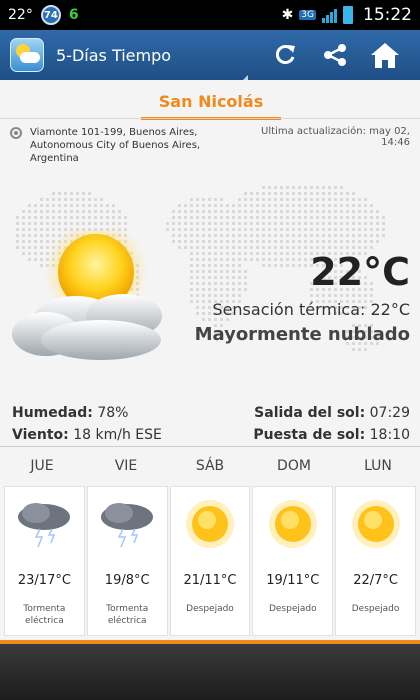 The height and width of the screenshot is (700, 420). What do you see at coordinates (375, 580) in the screenshot?
I see `forecast-range: 22/7°C` at bounding box center [375, 580].